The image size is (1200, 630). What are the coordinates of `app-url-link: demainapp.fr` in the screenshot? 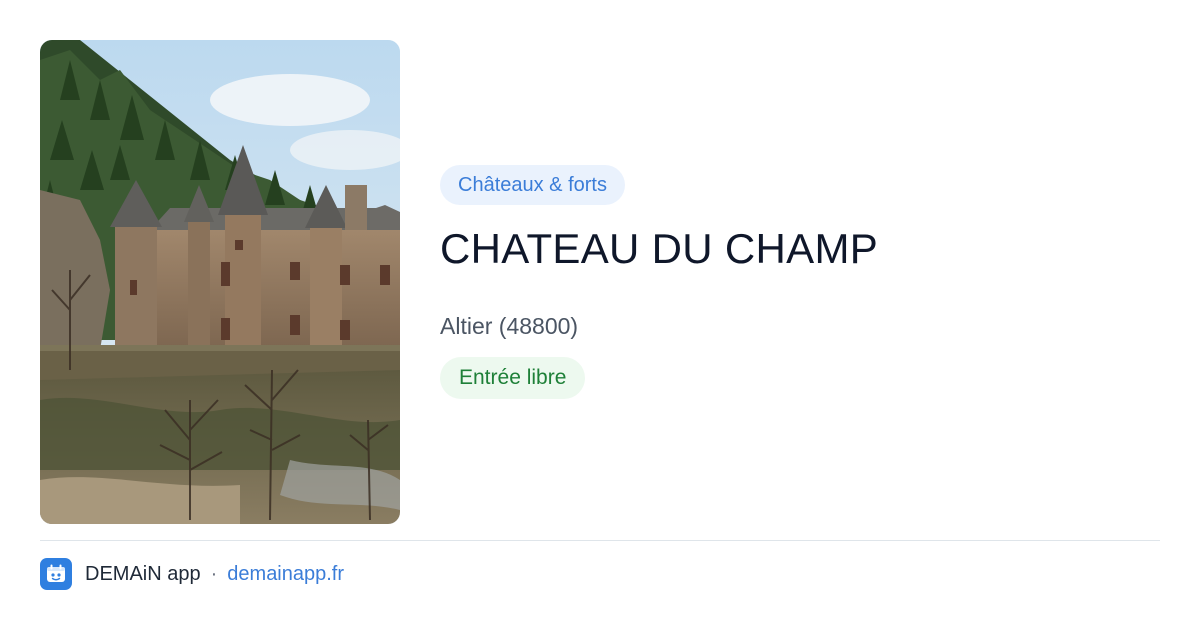 It's located at (285, 574).